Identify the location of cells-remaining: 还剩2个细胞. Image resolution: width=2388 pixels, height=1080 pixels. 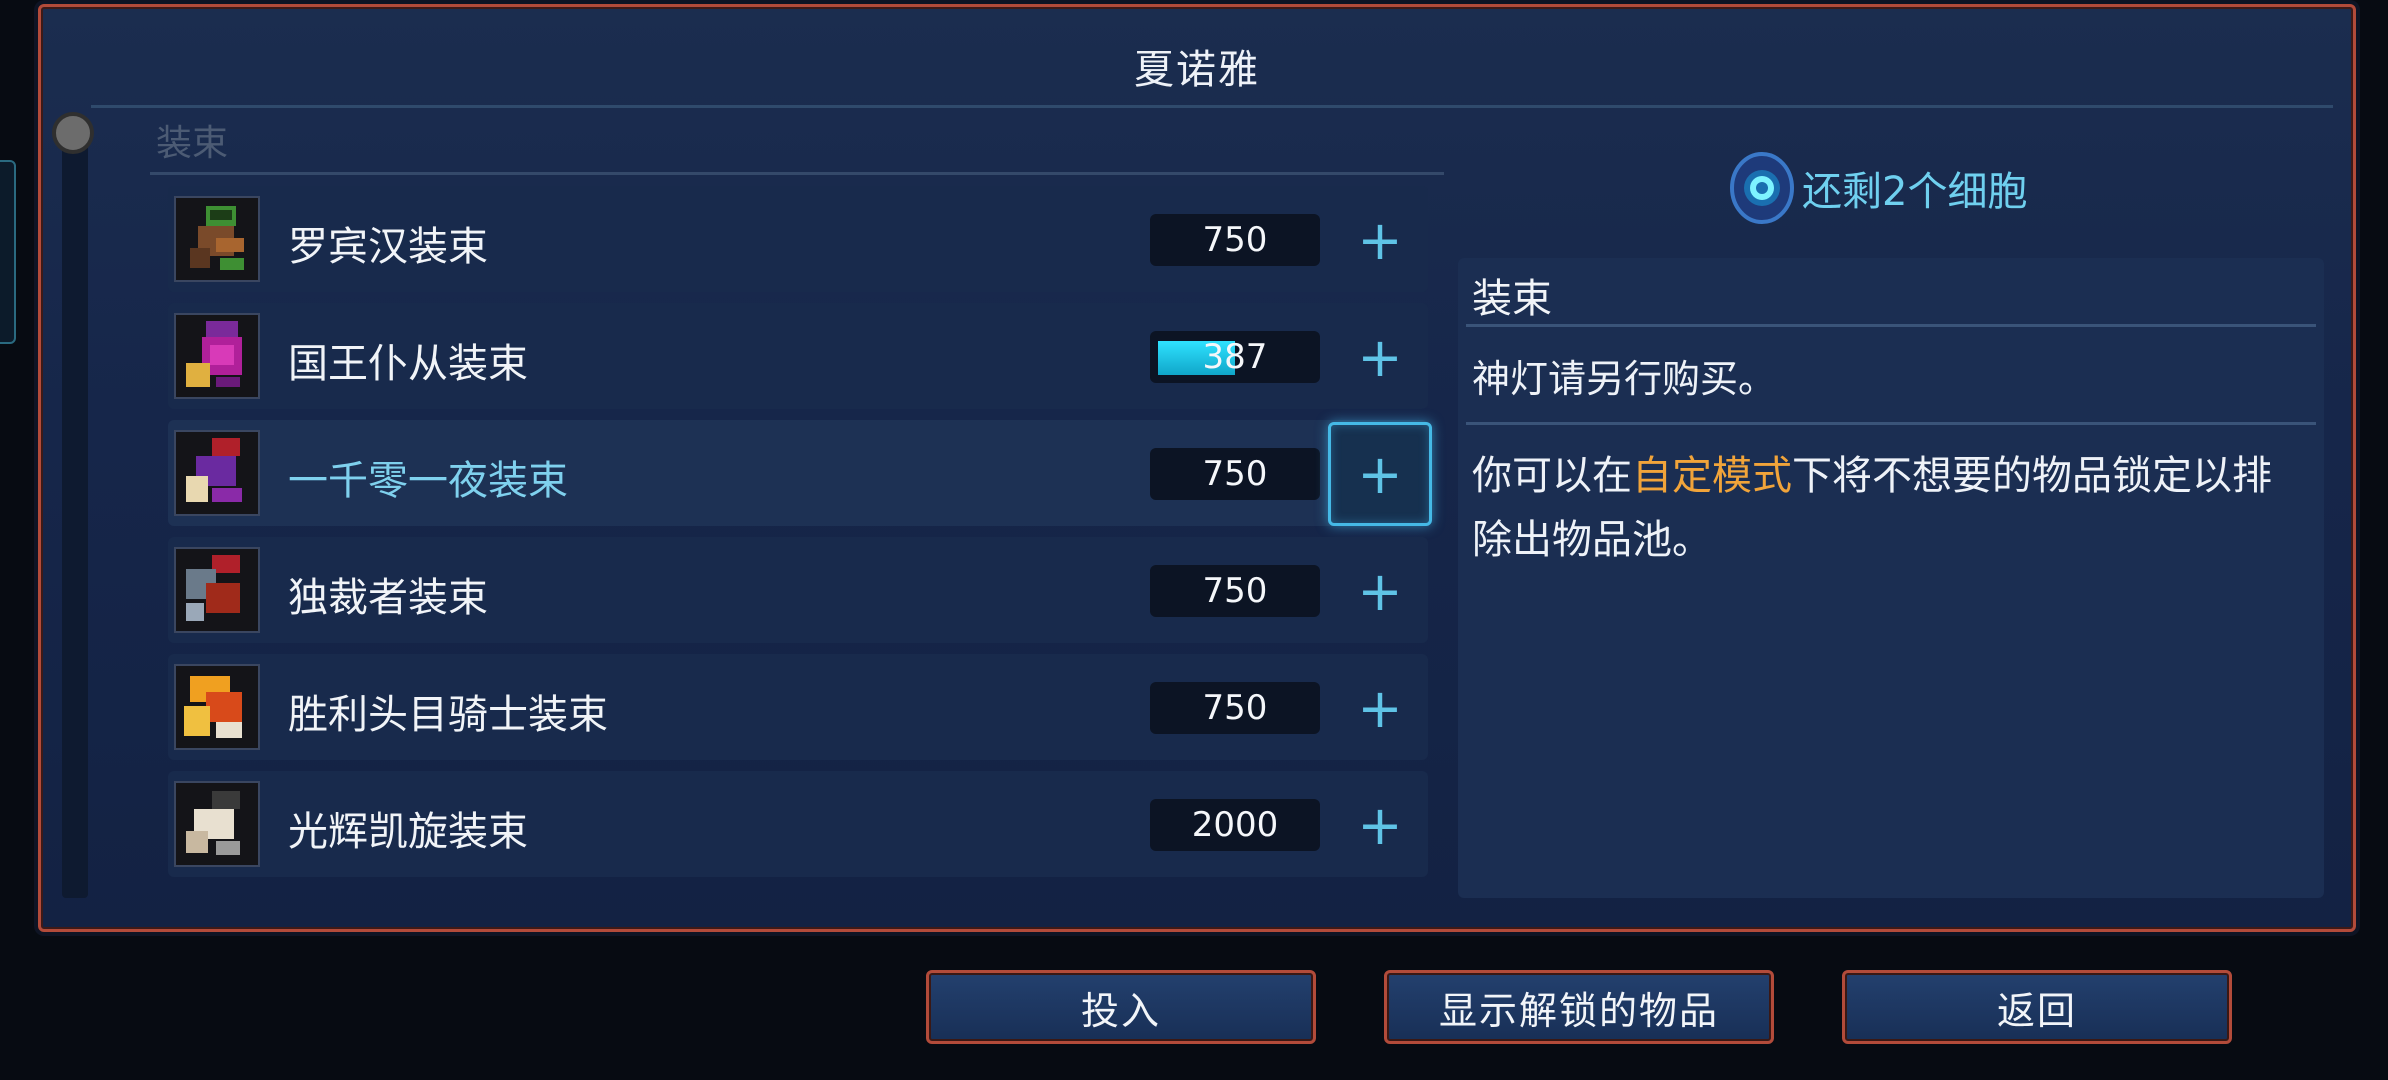
(1878, 188).